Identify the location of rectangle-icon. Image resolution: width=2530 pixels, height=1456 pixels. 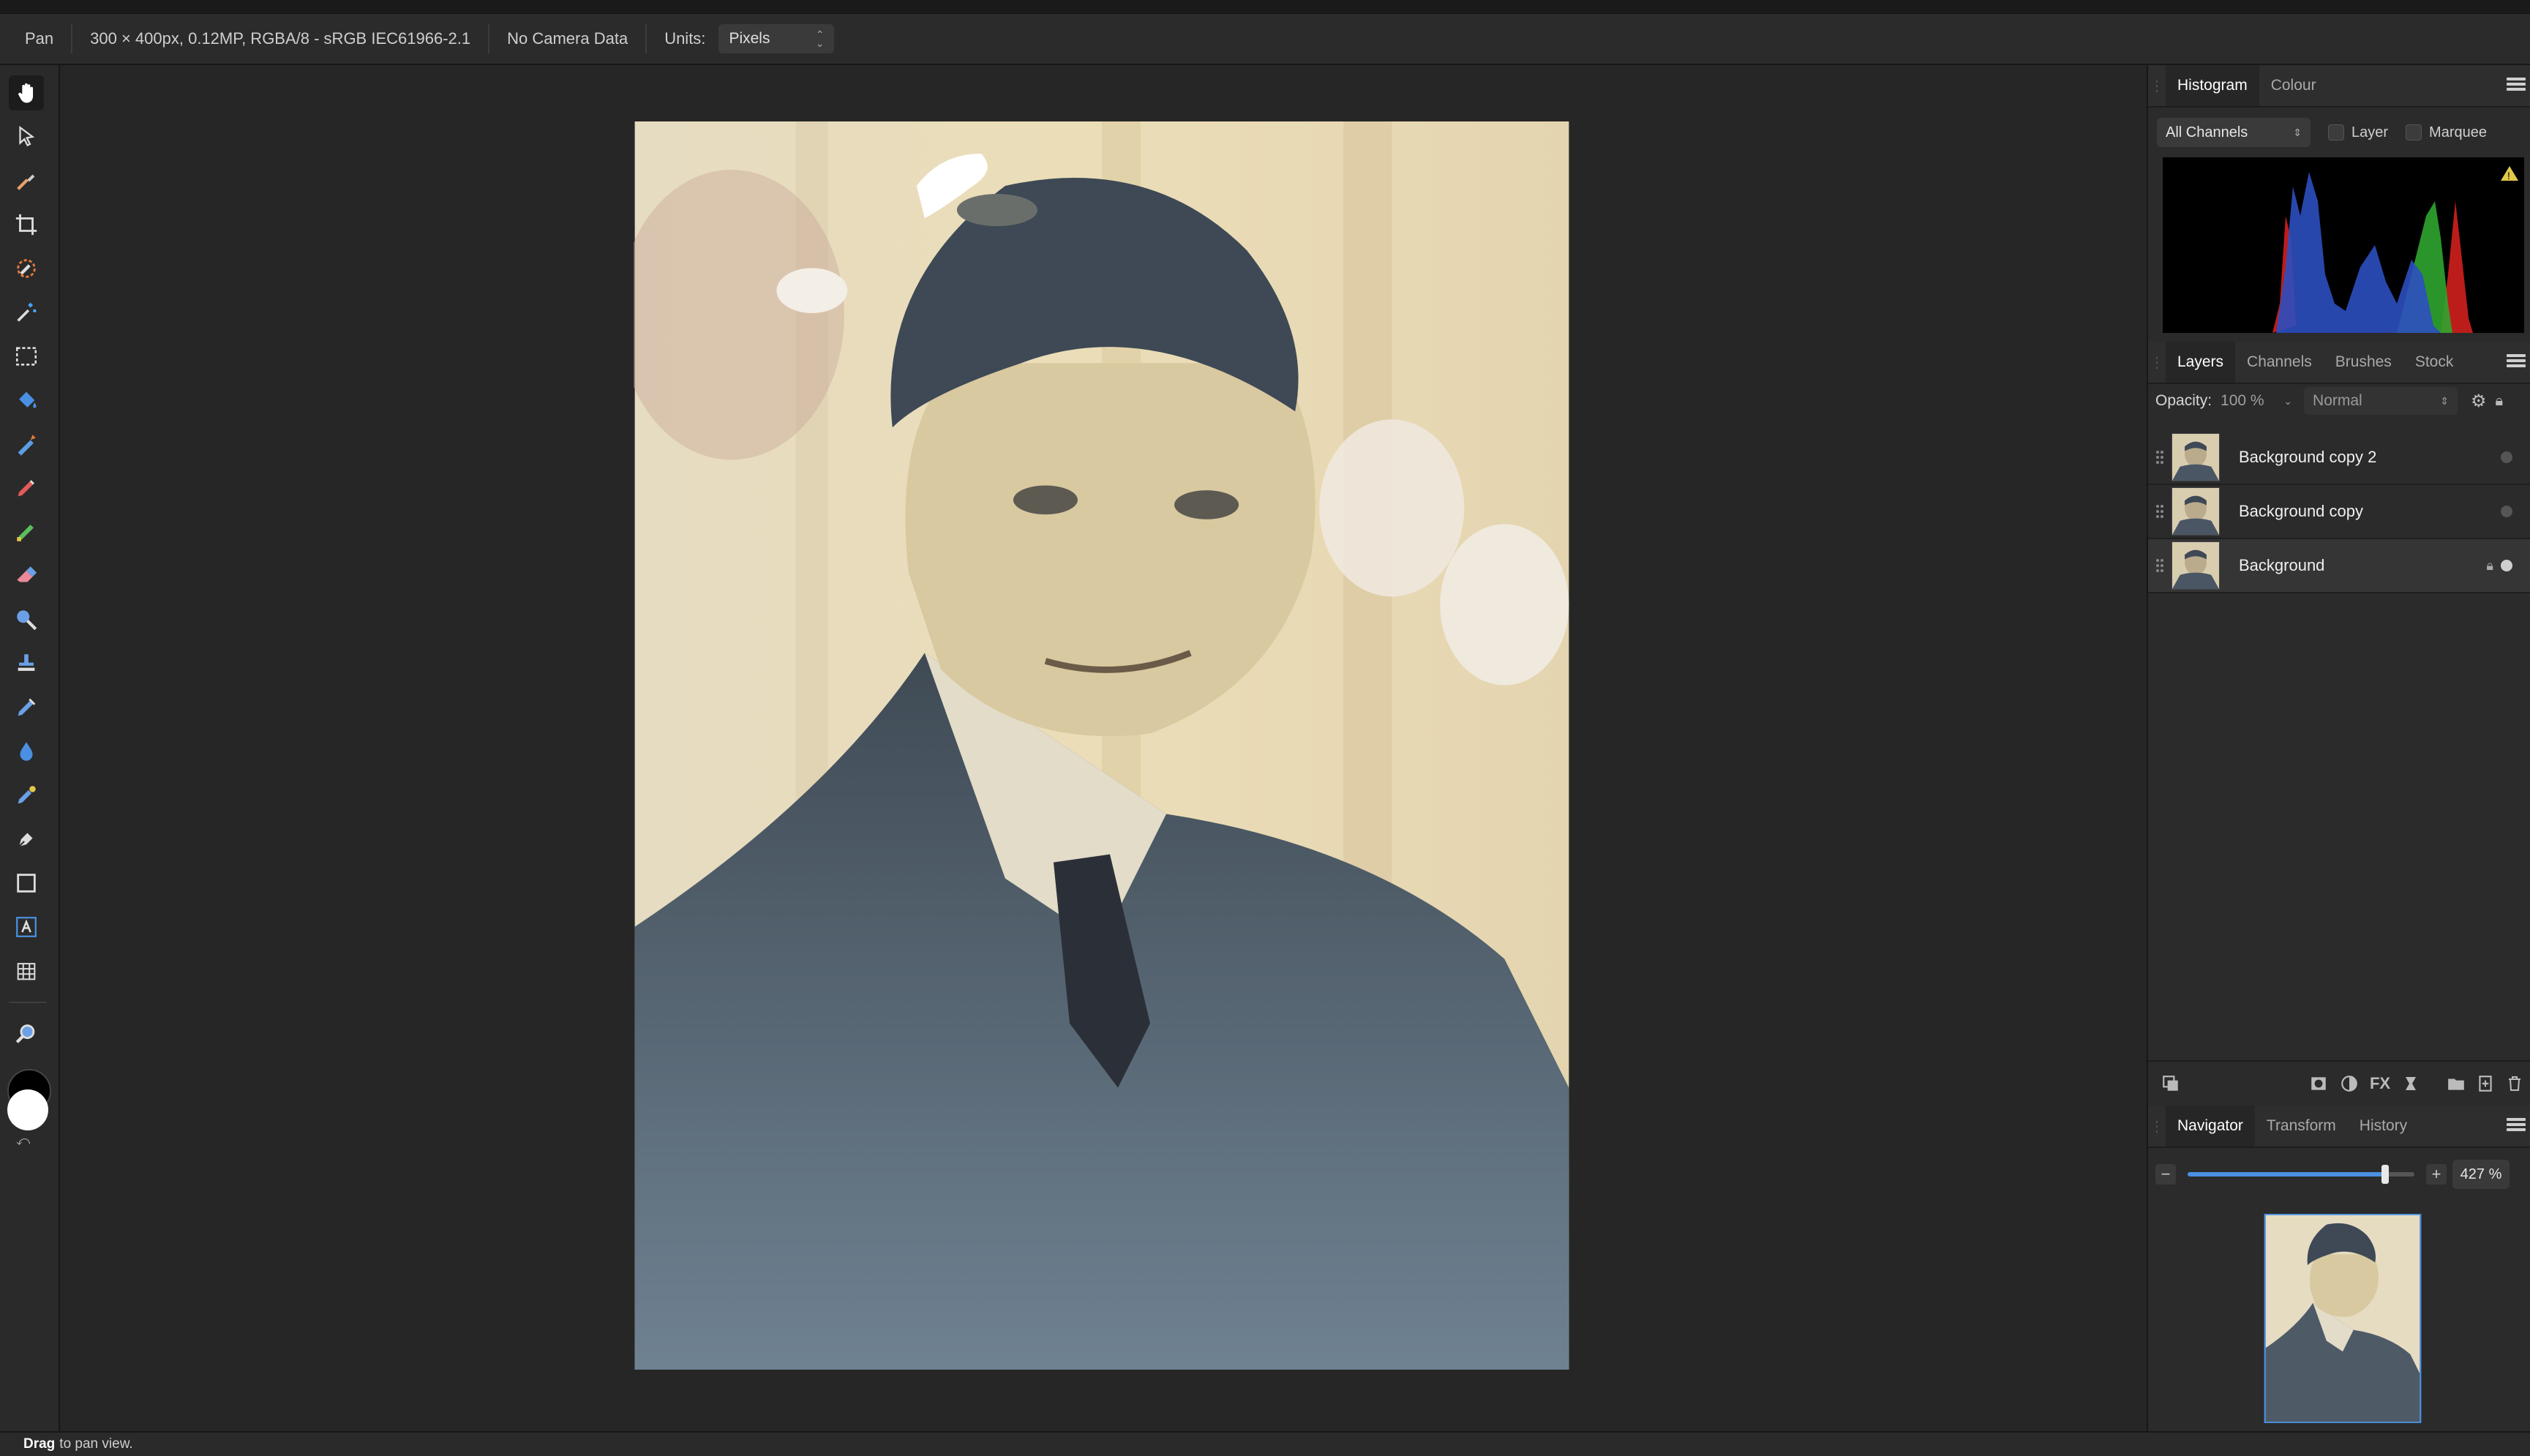
(27, 883).